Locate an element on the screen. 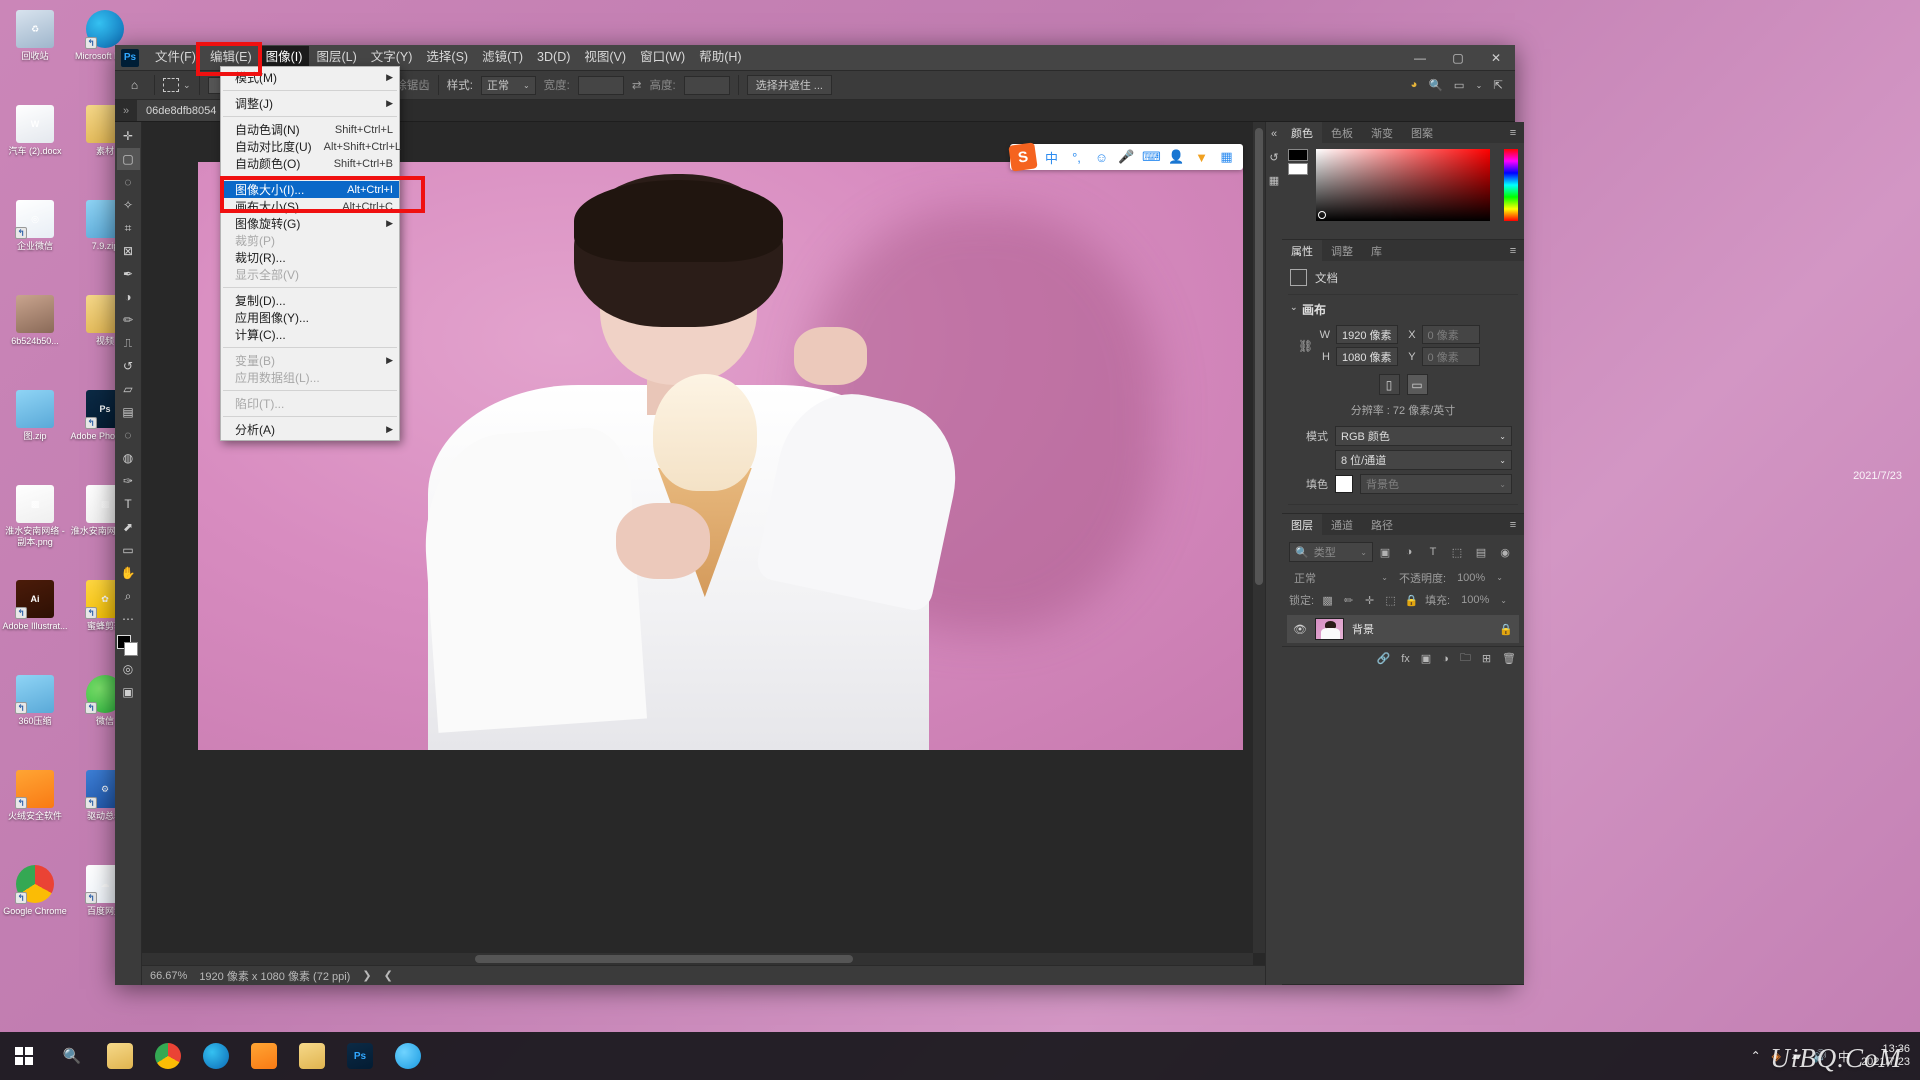 The image size is (1920, 1080). lasso-tool: ◌ is located at coordinates (128, 182).